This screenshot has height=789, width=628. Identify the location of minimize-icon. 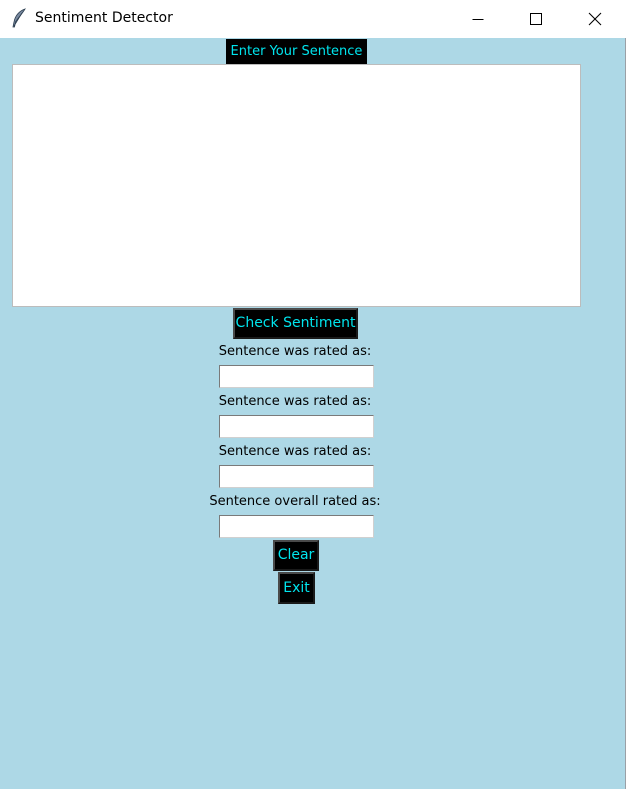
(478, 19).